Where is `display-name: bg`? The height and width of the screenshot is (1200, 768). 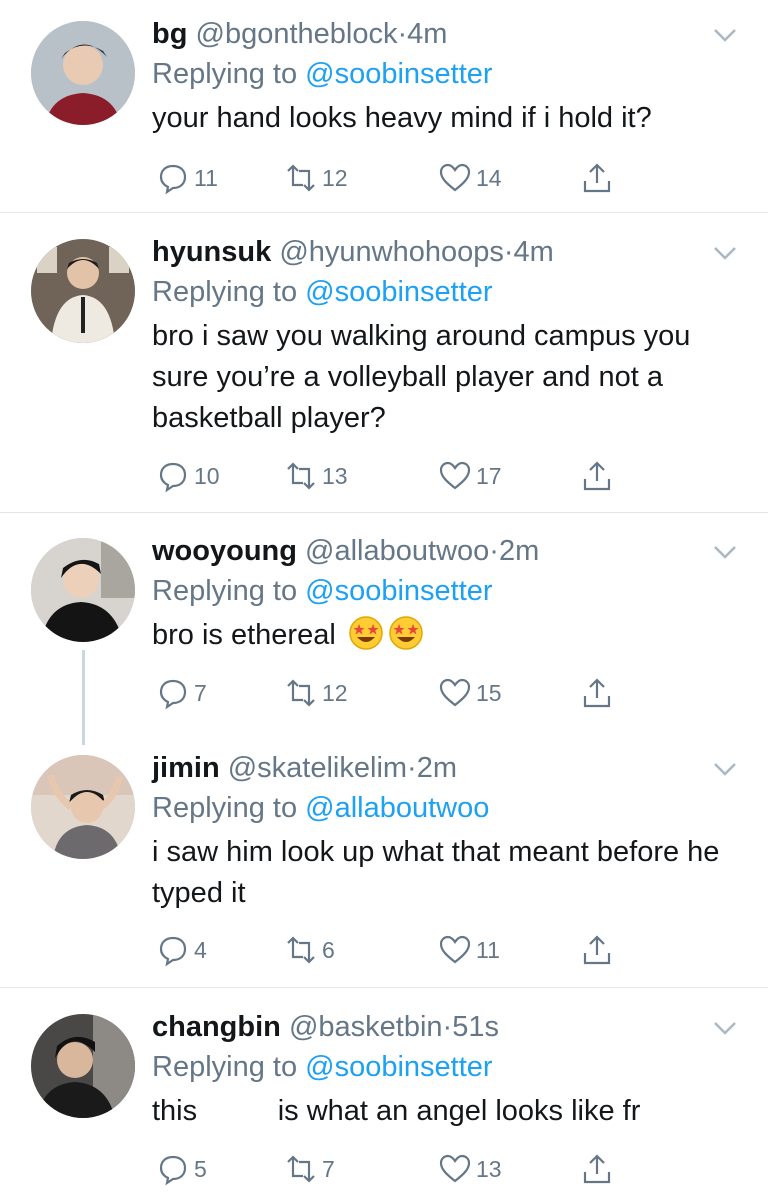 display-name: bg is located at coordinates (169, 34).